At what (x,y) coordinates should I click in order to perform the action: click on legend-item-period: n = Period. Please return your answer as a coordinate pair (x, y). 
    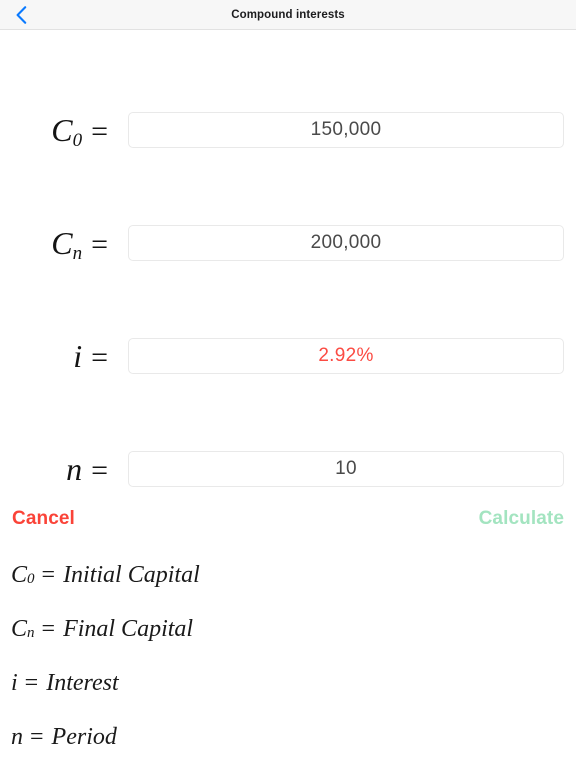
    Looking at the image, I should click on (293, 737).